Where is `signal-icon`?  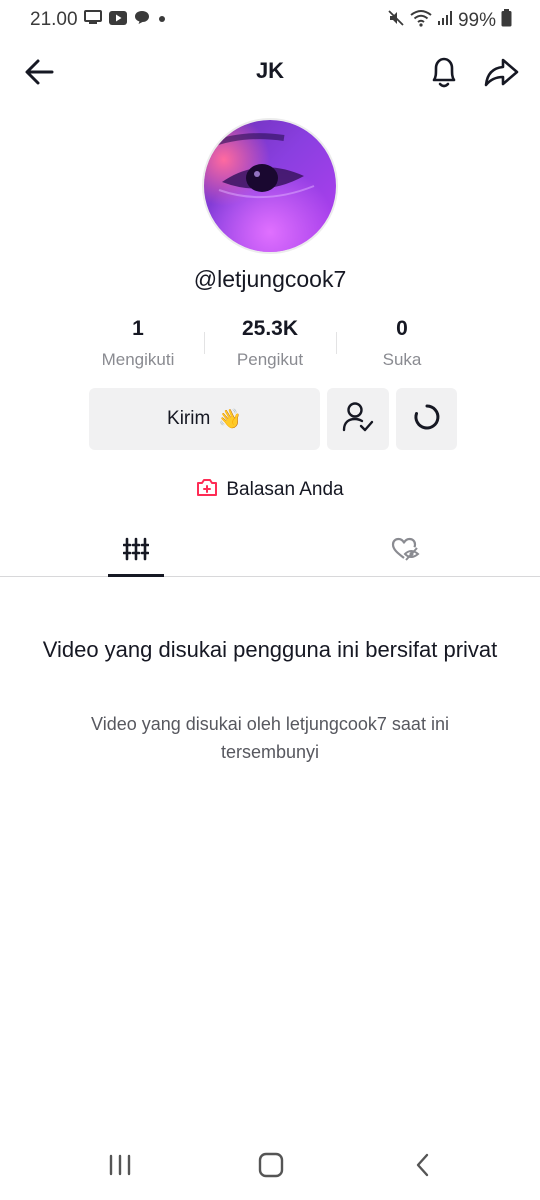 signal-icon is located at coordinates (445, 20).